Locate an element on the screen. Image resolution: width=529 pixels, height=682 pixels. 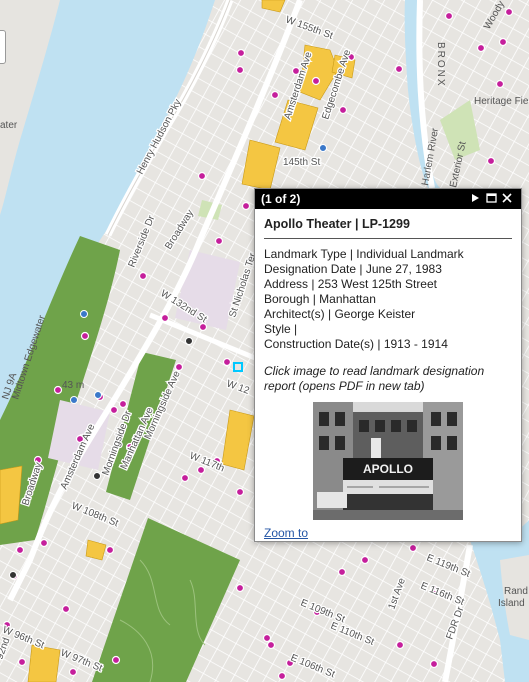
maximize-icon is located at coordinates (491, 199).